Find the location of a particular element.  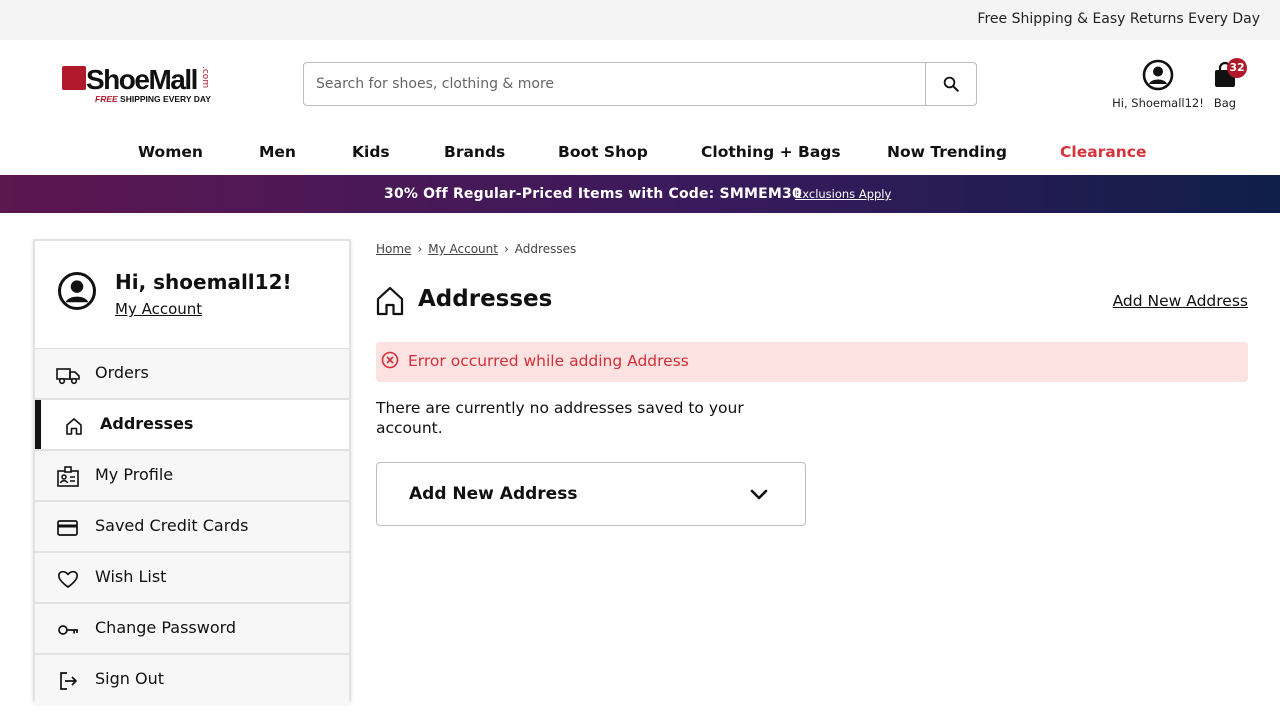

bag-count-badge: 32 is located at coordinates (1237, 68).